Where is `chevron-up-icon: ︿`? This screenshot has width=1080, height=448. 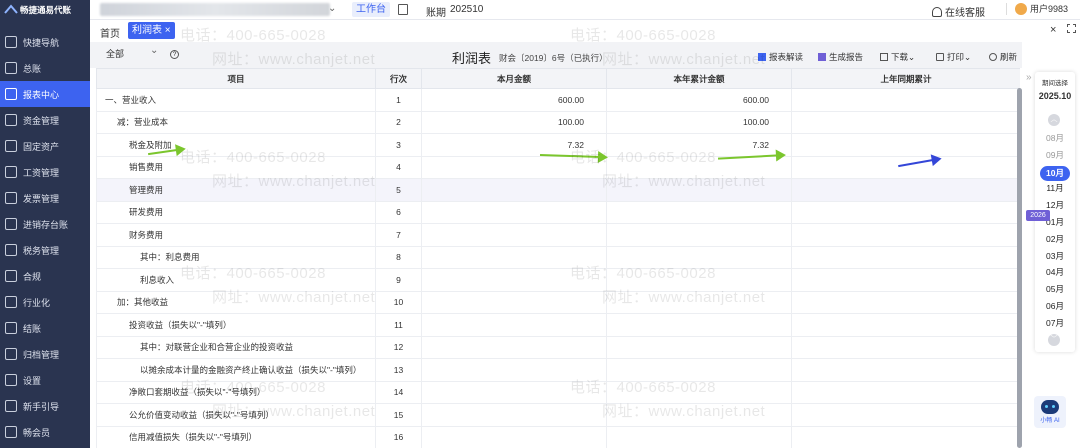 chevron-up-icon: ︿ is located at coordinates (1054, 120).